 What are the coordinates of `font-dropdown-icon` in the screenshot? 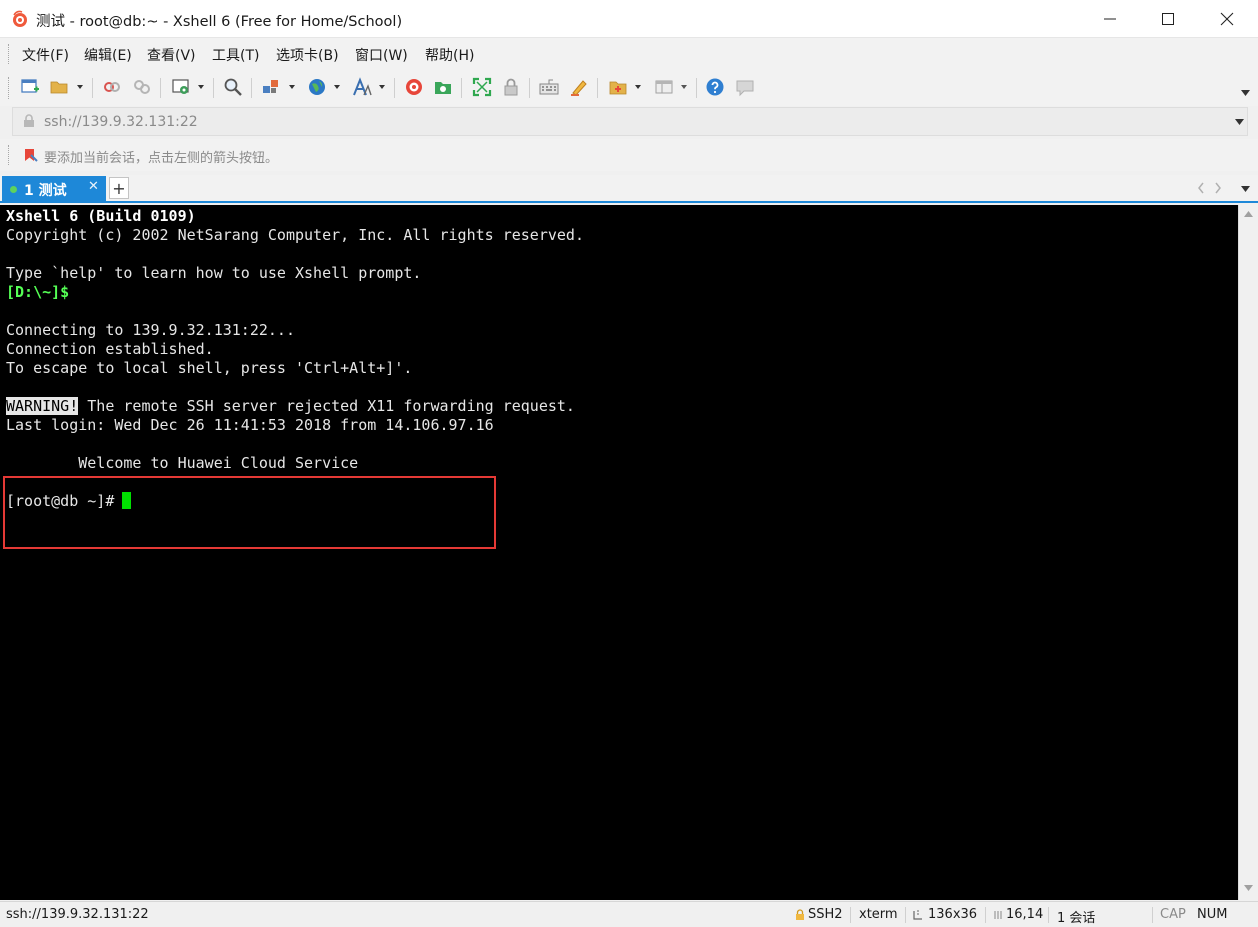 It's located at (382, 87).